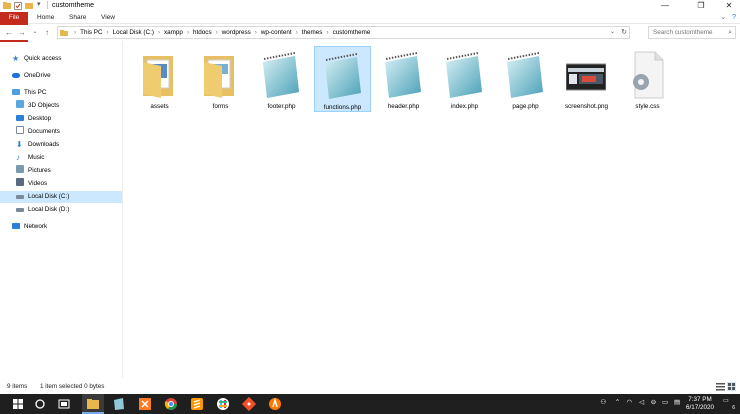 Image resolution: width=740 pixels, height=414 pixels. Describe the element at coordinates (720, 386) in the screenshot. I see `details-view-icon` at that location.